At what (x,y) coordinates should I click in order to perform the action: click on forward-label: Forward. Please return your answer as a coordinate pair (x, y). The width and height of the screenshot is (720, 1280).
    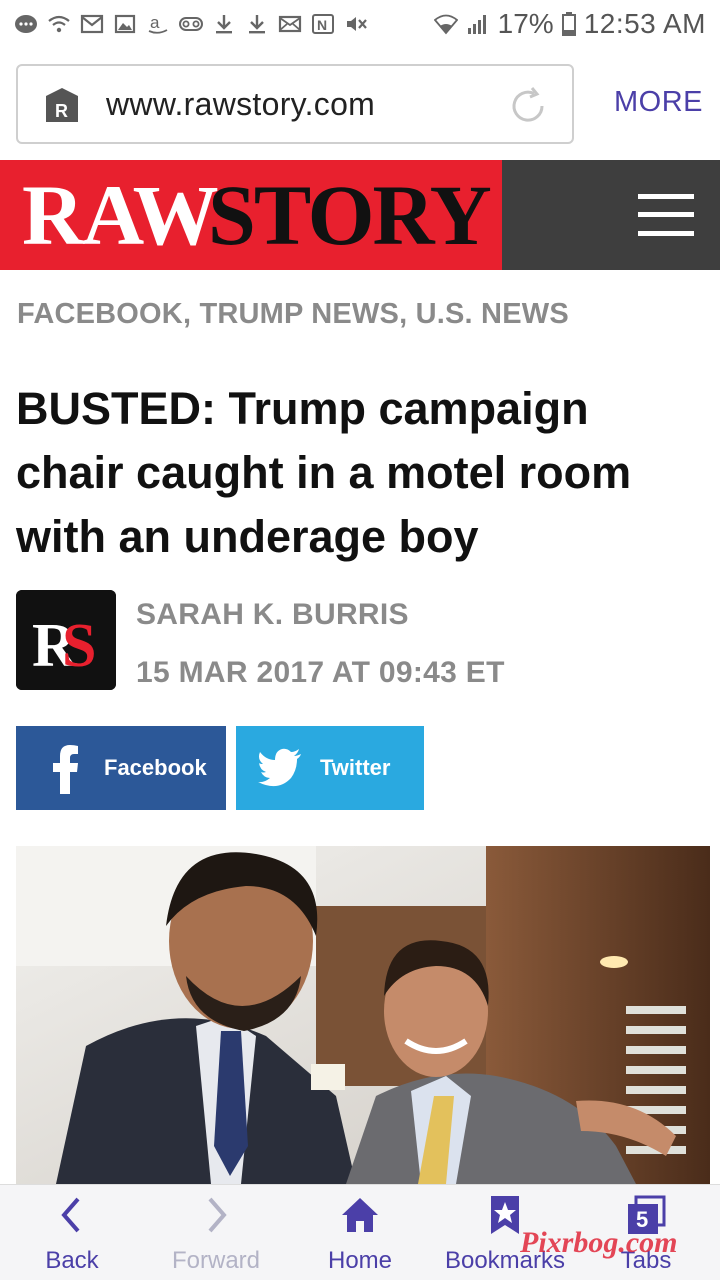
    Looking at the image, I should click on (216, 1260).